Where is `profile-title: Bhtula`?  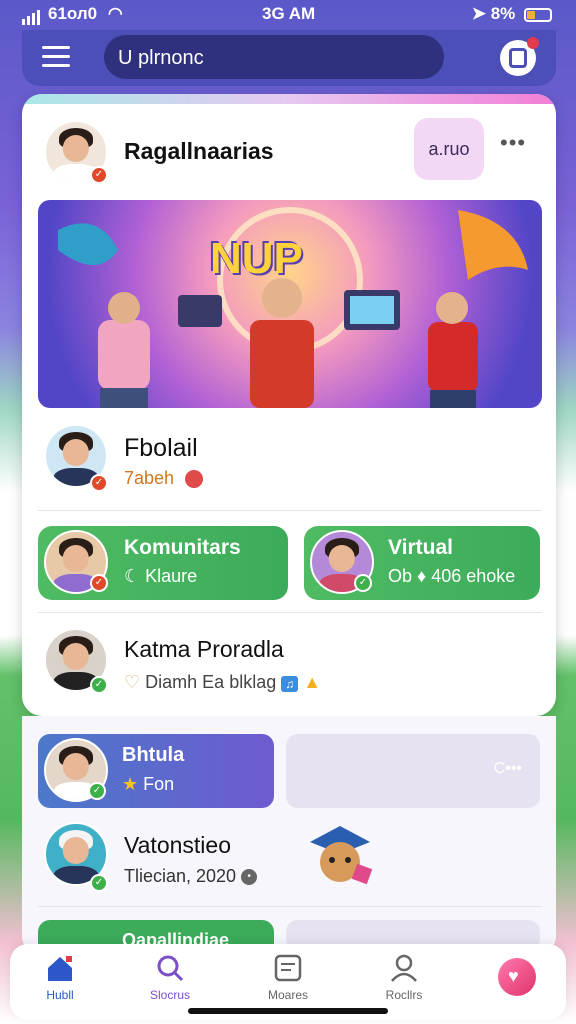 profile-title: Bhtula is located at coordinates (153, 755).